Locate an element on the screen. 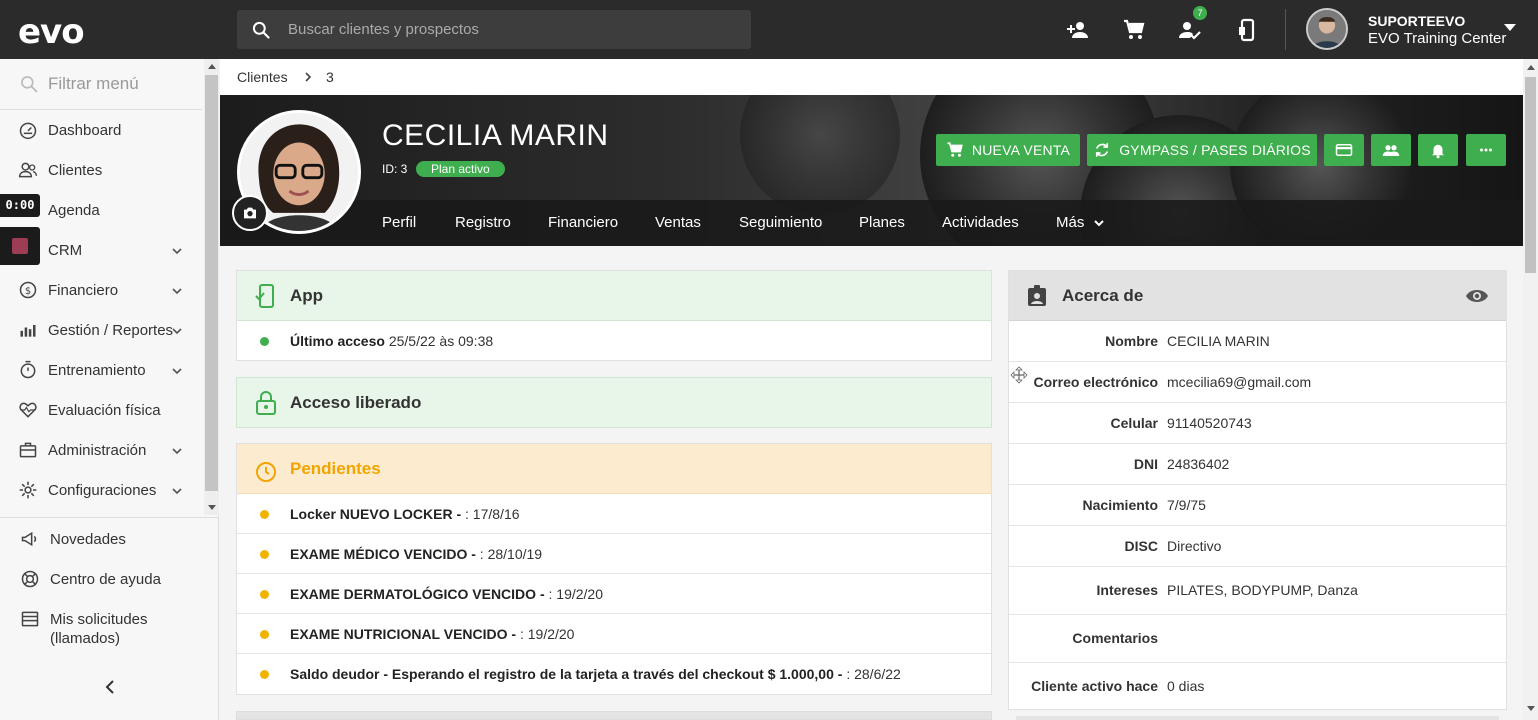  sidebar-scrollbar is located at coordinates (211, 287).